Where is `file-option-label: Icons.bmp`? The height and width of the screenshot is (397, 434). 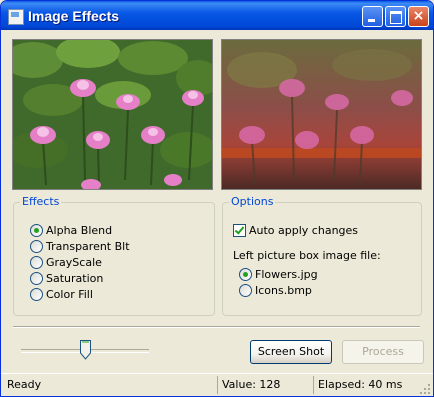 file-option-label: Icons.bmp is located at coordinates (283, 290).